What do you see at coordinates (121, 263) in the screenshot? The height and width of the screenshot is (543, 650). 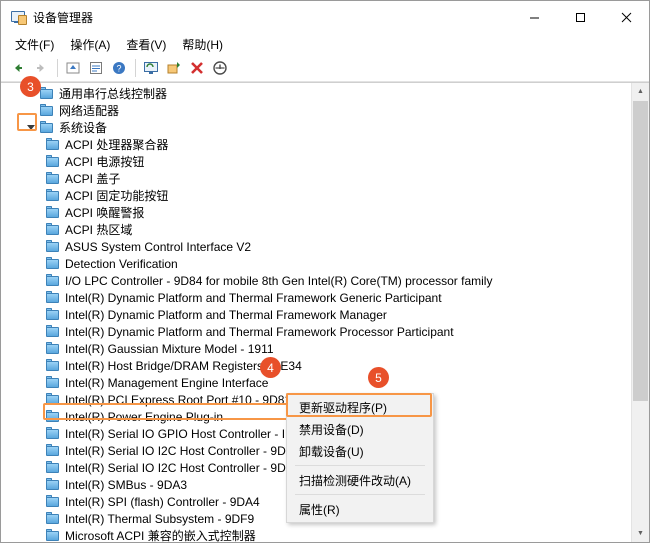 I see `device-label: Detection Verification` at bounding box center [121, 263].